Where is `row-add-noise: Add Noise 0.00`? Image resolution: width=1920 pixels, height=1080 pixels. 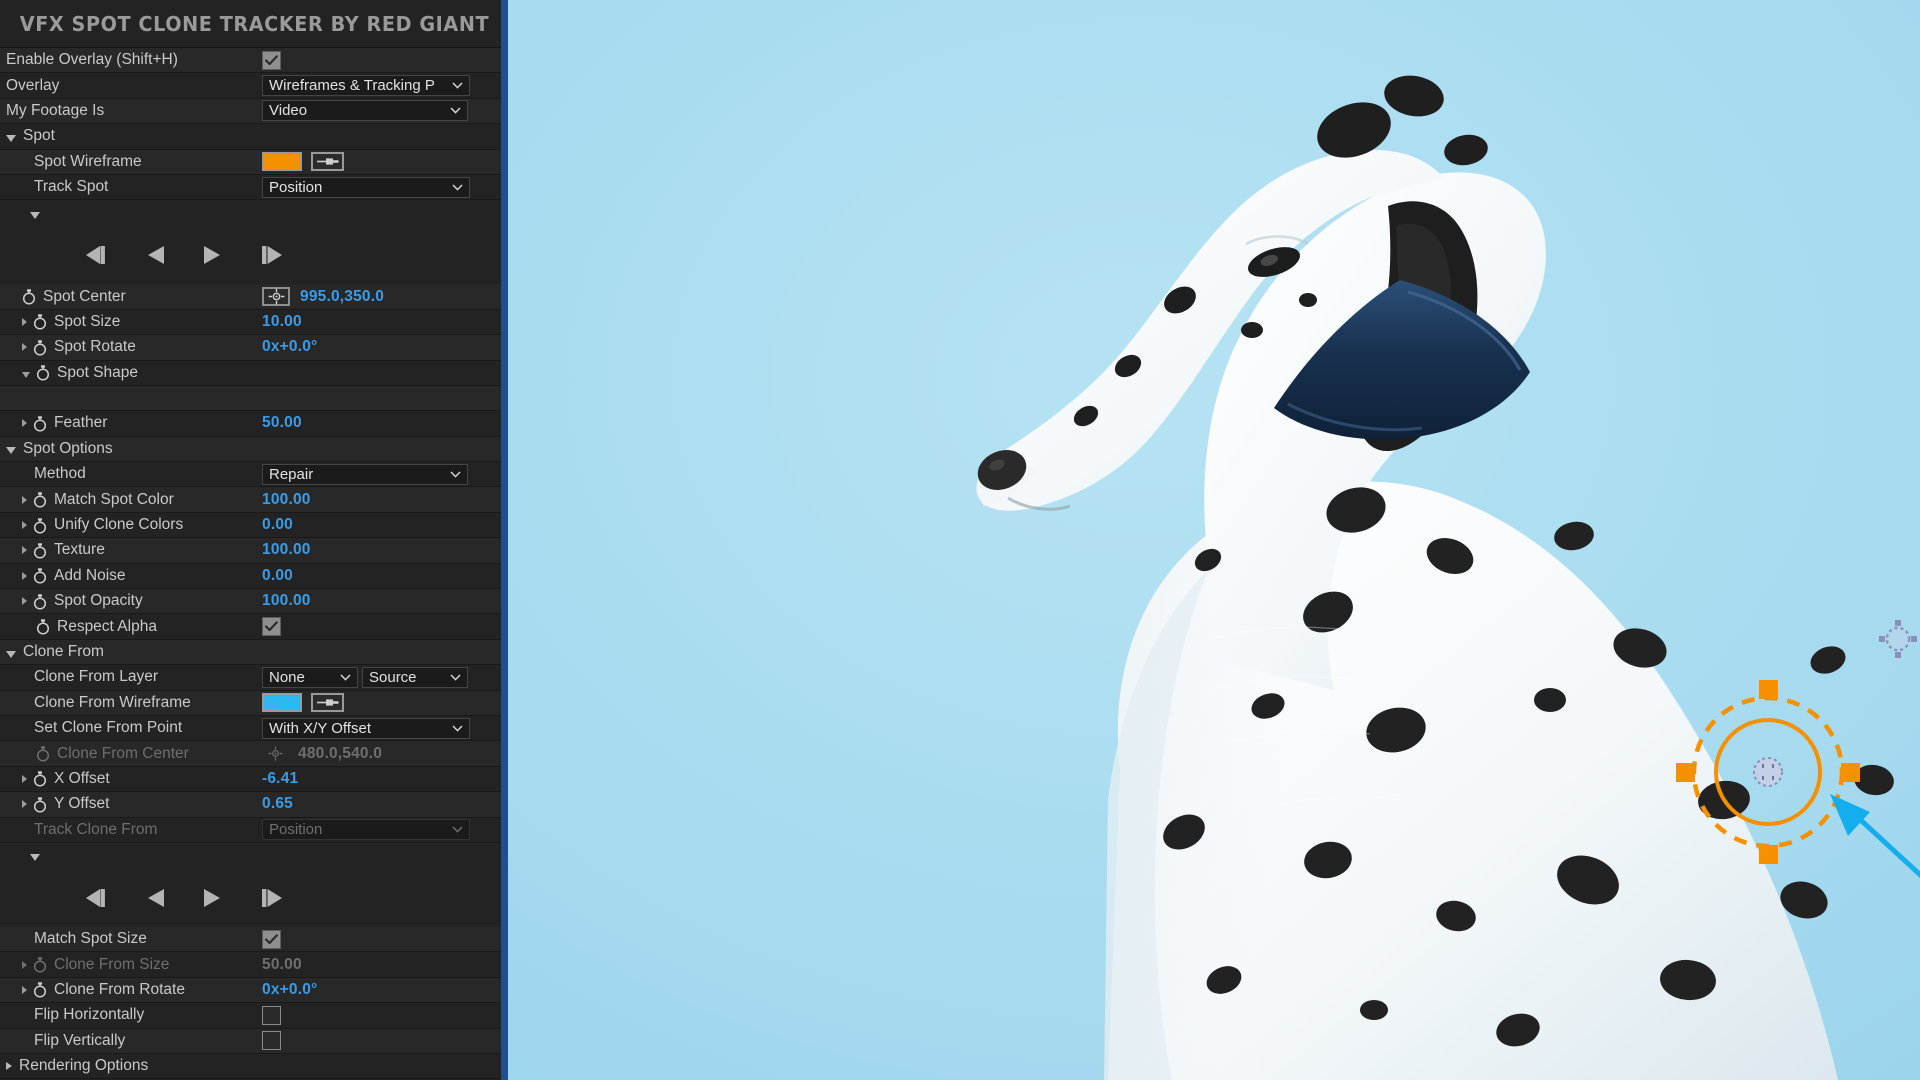
row-add-noise: Add Noise 0.00 is located at coordinates (254, 576).